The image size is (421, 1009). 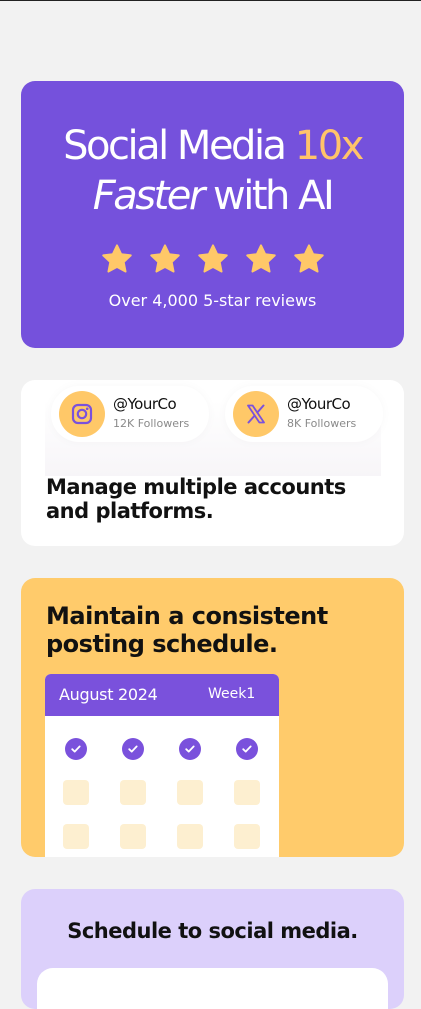 I want to click on hero-title-highlight: 10x, so click(x=329, y=146).